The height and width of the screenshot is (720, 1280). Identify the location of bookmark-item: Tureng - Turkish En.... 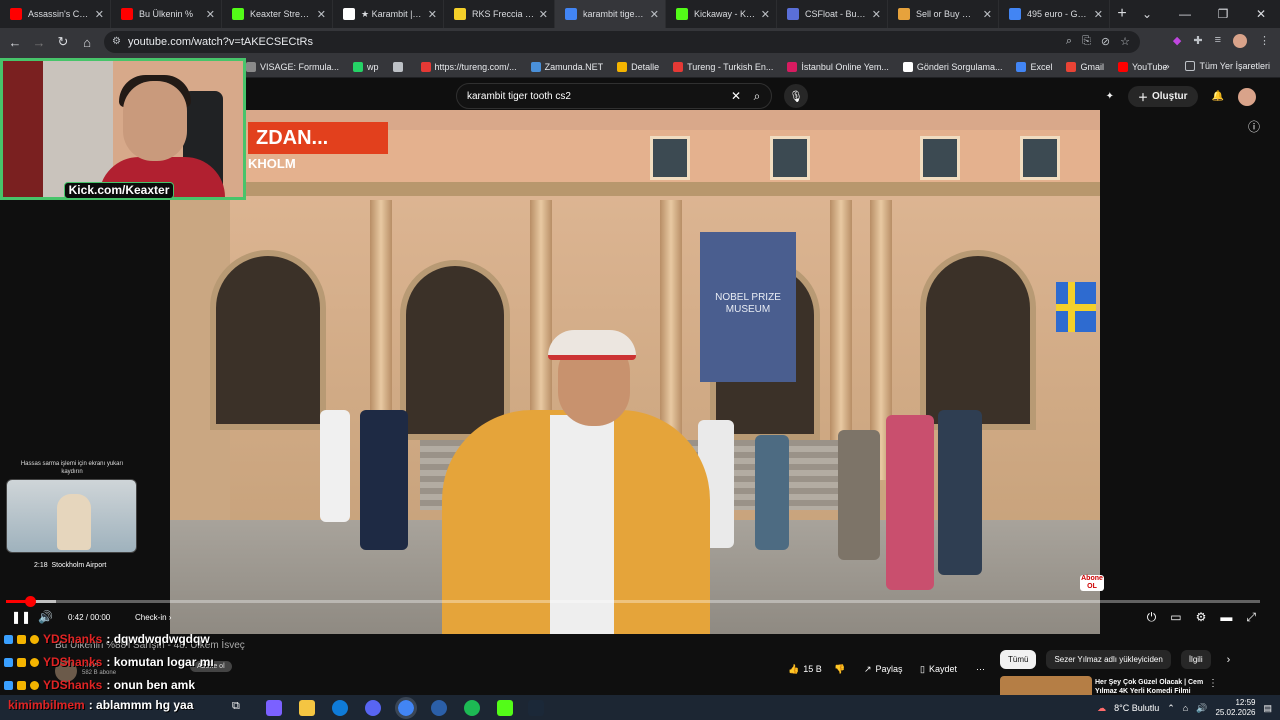
(723, 66).